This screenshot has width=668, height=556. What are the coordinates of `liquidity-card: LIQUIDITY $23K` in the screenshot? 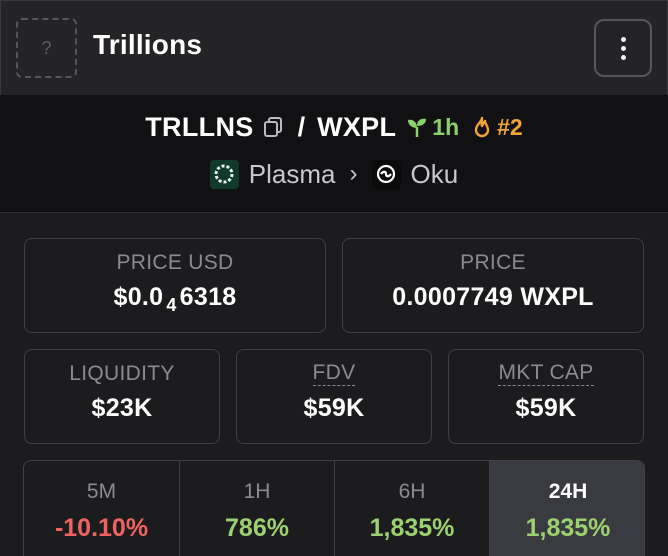 It's located at (122, 396).